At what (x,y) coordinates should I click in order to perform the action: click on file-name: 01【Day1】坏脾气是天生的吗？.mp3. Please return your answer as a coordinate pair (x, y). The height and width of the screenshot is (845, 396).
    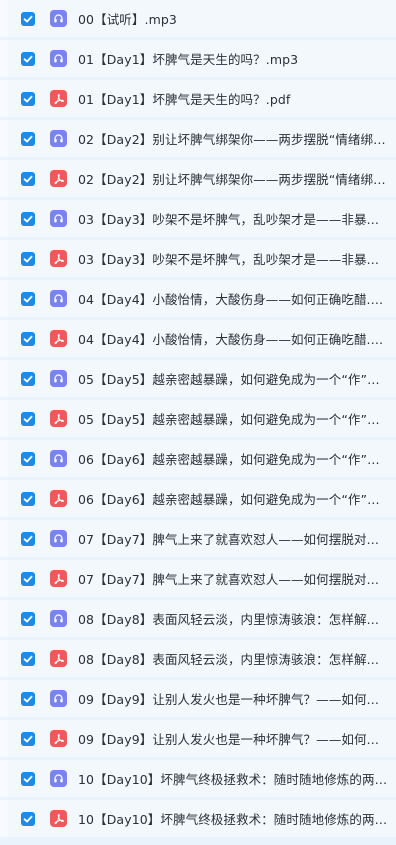
    Looking at the image, I should click on (188, 59).